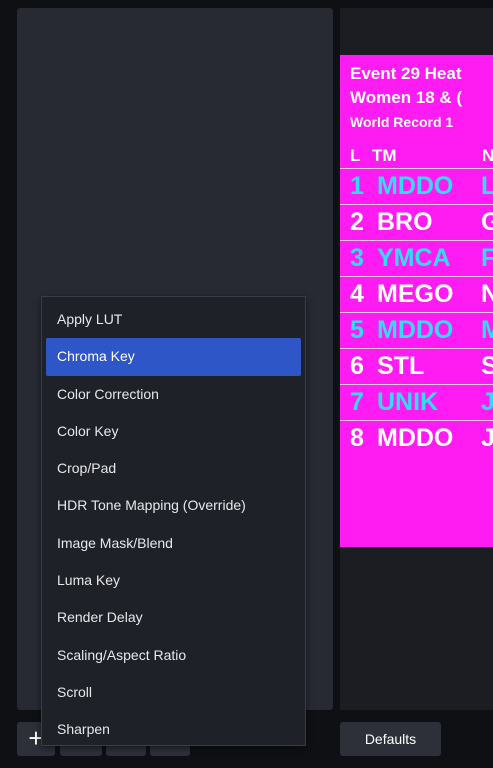  I want to click on row-lane: 1, so click(357, 186).